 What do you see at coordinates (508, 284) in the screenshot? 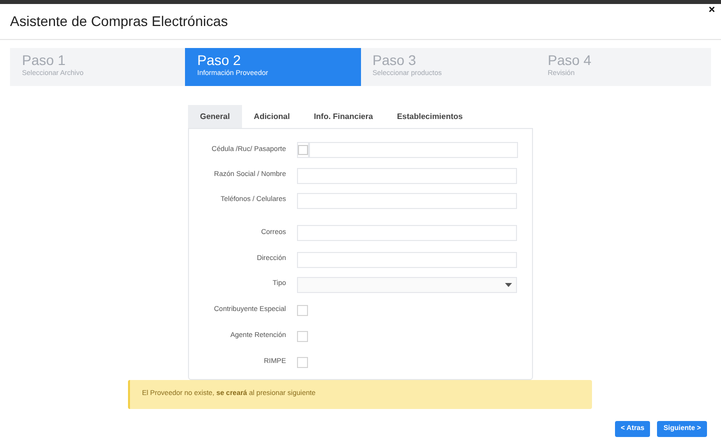
I see `caret-icon` at bounding box center [508, 284].